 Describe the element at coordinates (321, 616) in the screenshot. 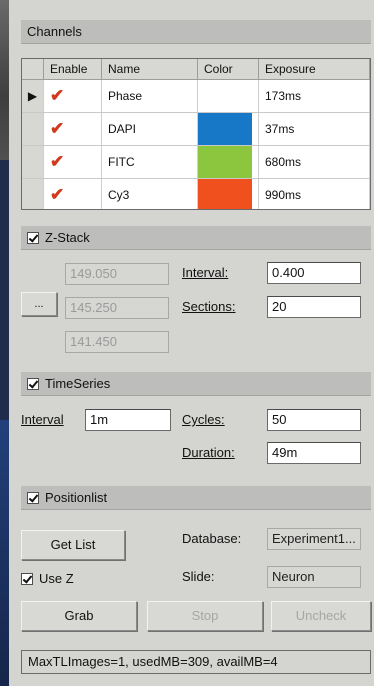

I see `uncheck-button: Uncheck` at that location.